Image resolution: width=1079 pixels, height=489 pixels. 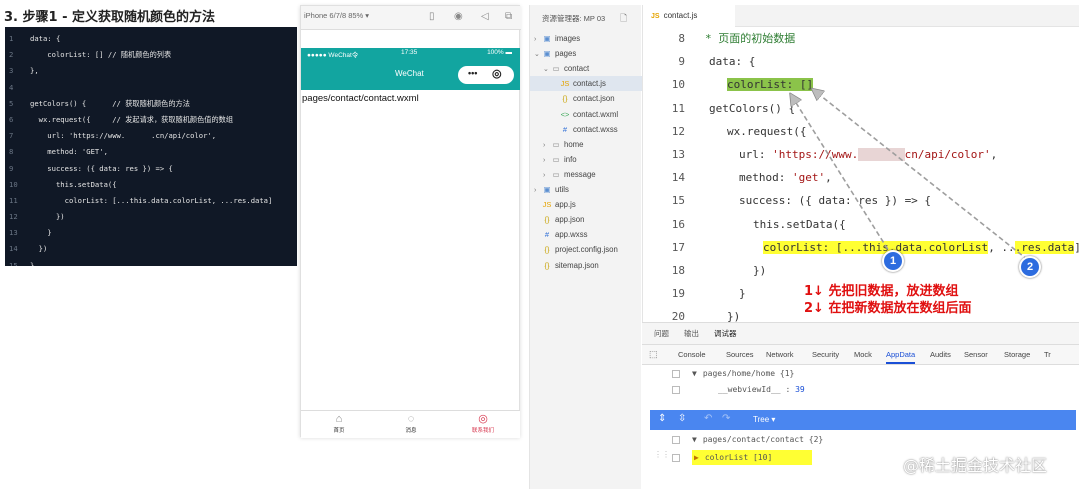 What do you see at coordinates (410, 75) in the screenshot?
I see `phone-nav-bar: WeChat ••• ◎` at bounding box center [410, 75].